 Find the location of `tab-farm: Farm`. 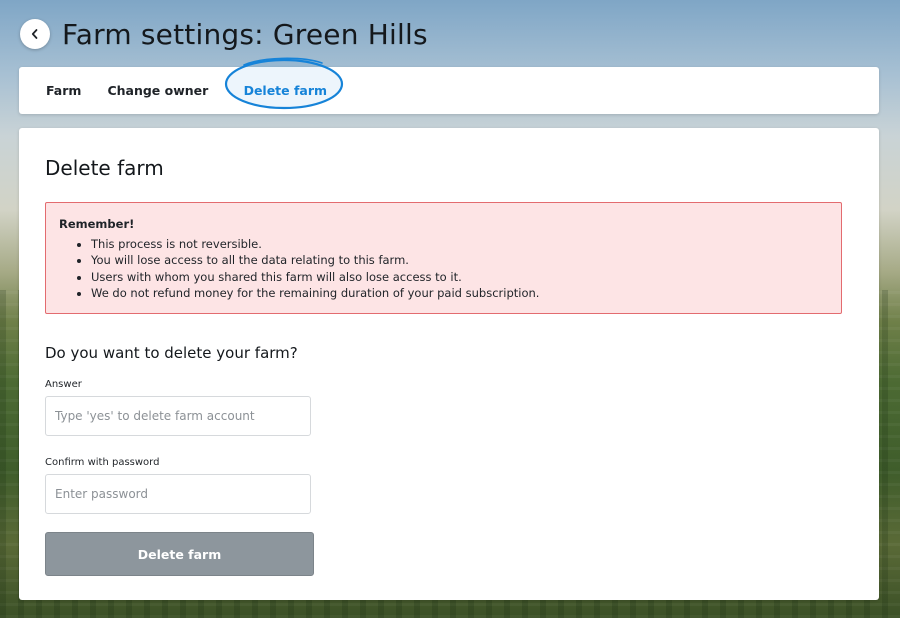

tab-farm: Farm is located at coordinates (63, 90).